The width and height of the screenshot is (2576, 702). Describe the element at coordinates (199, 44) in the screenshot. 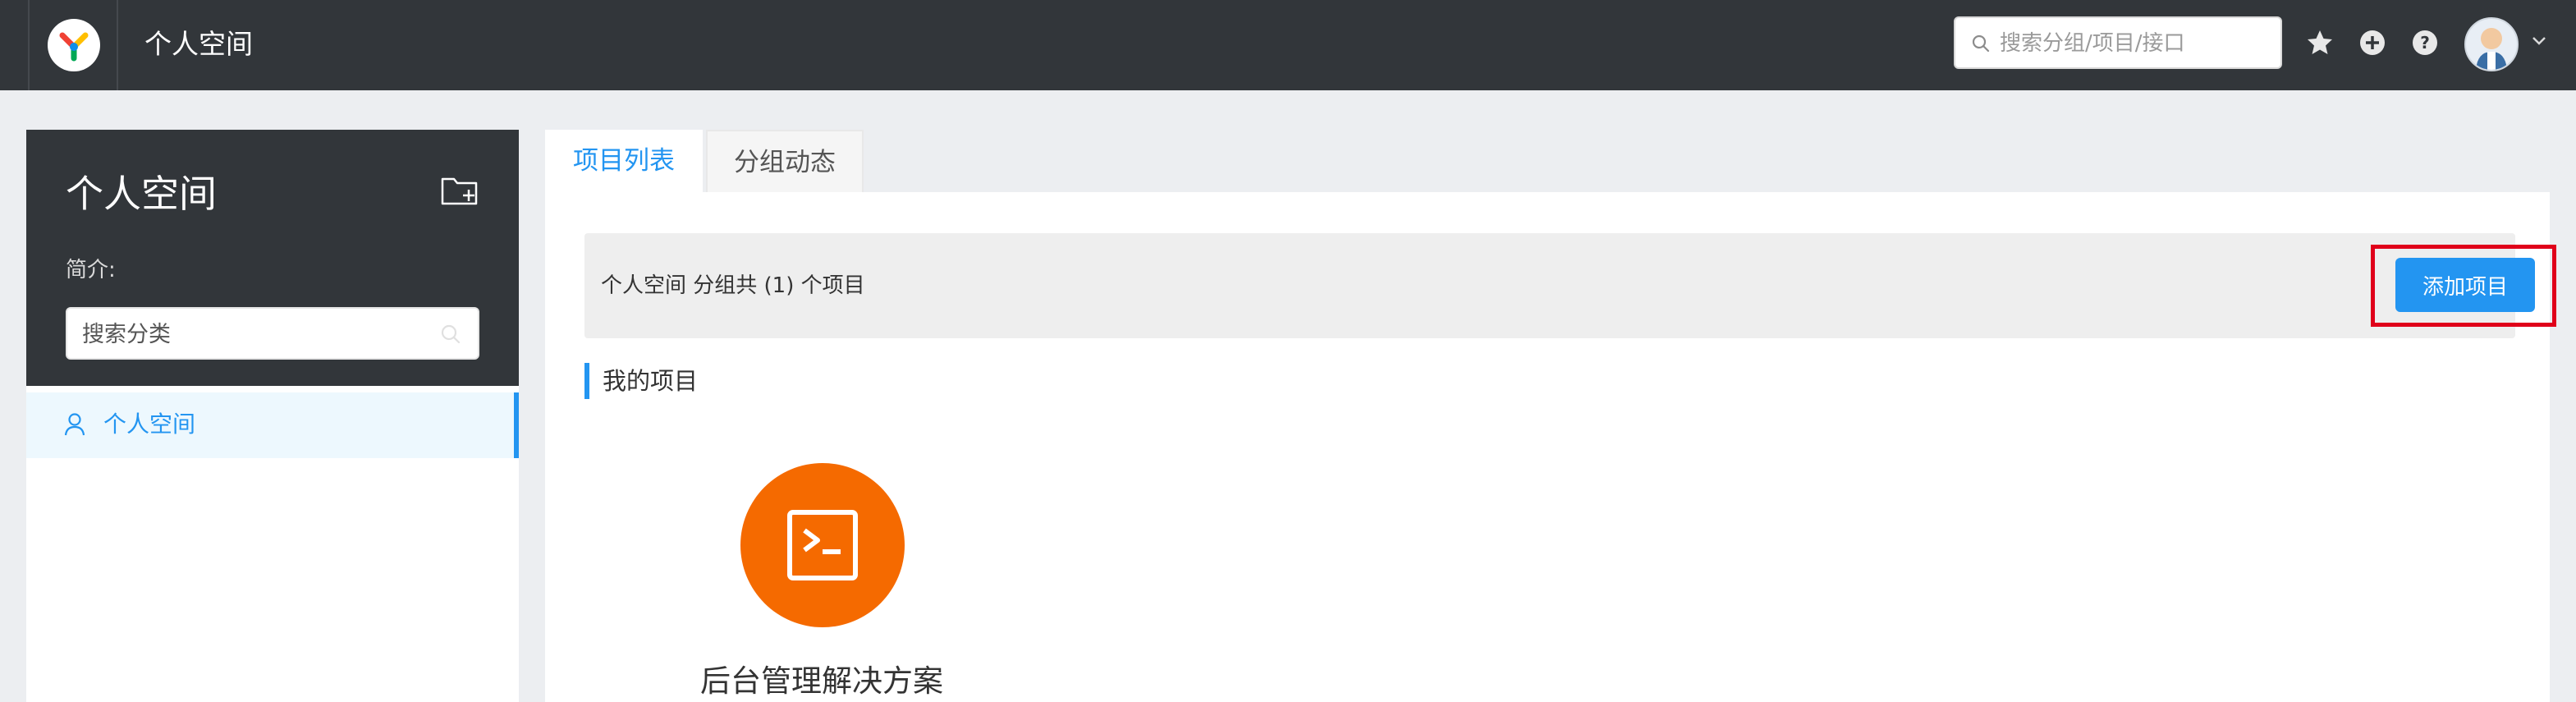

I see `header-title: 个人空间` at that location.